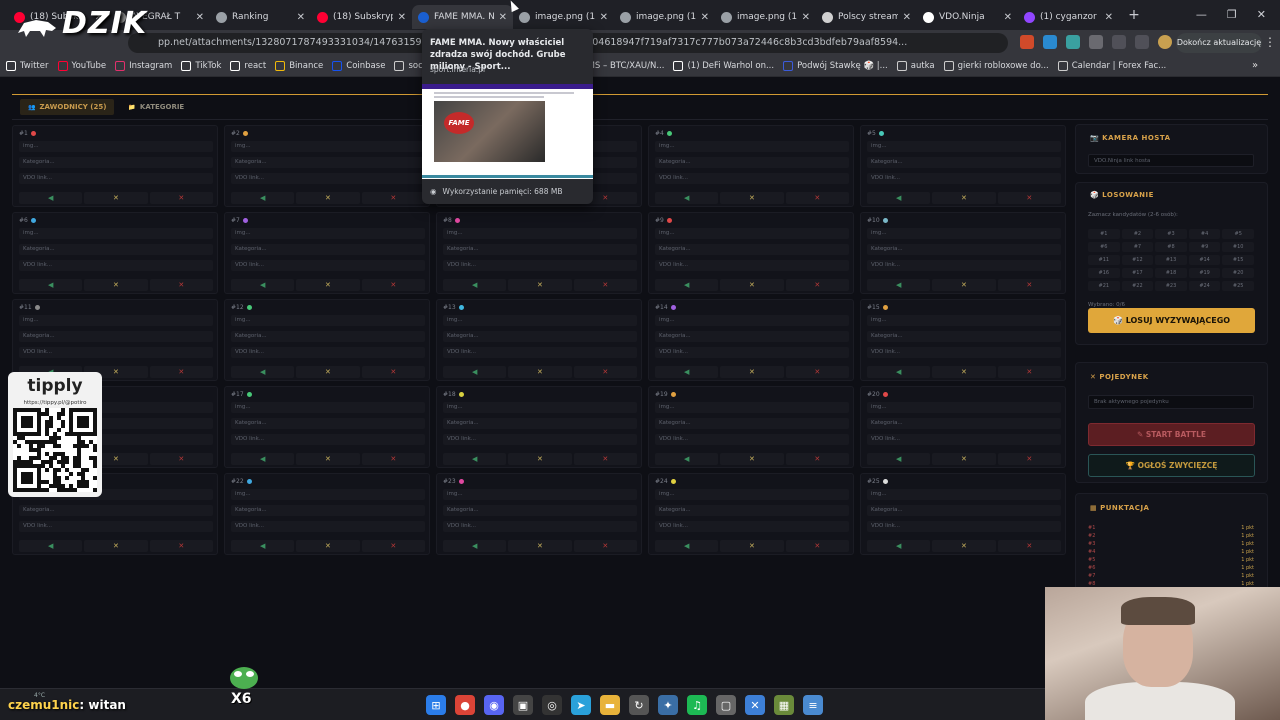  What do you see at coordinates (201, 66) in the screenshot?
I see `bookmark-item: TikTok` at bounding box center [201, 66].